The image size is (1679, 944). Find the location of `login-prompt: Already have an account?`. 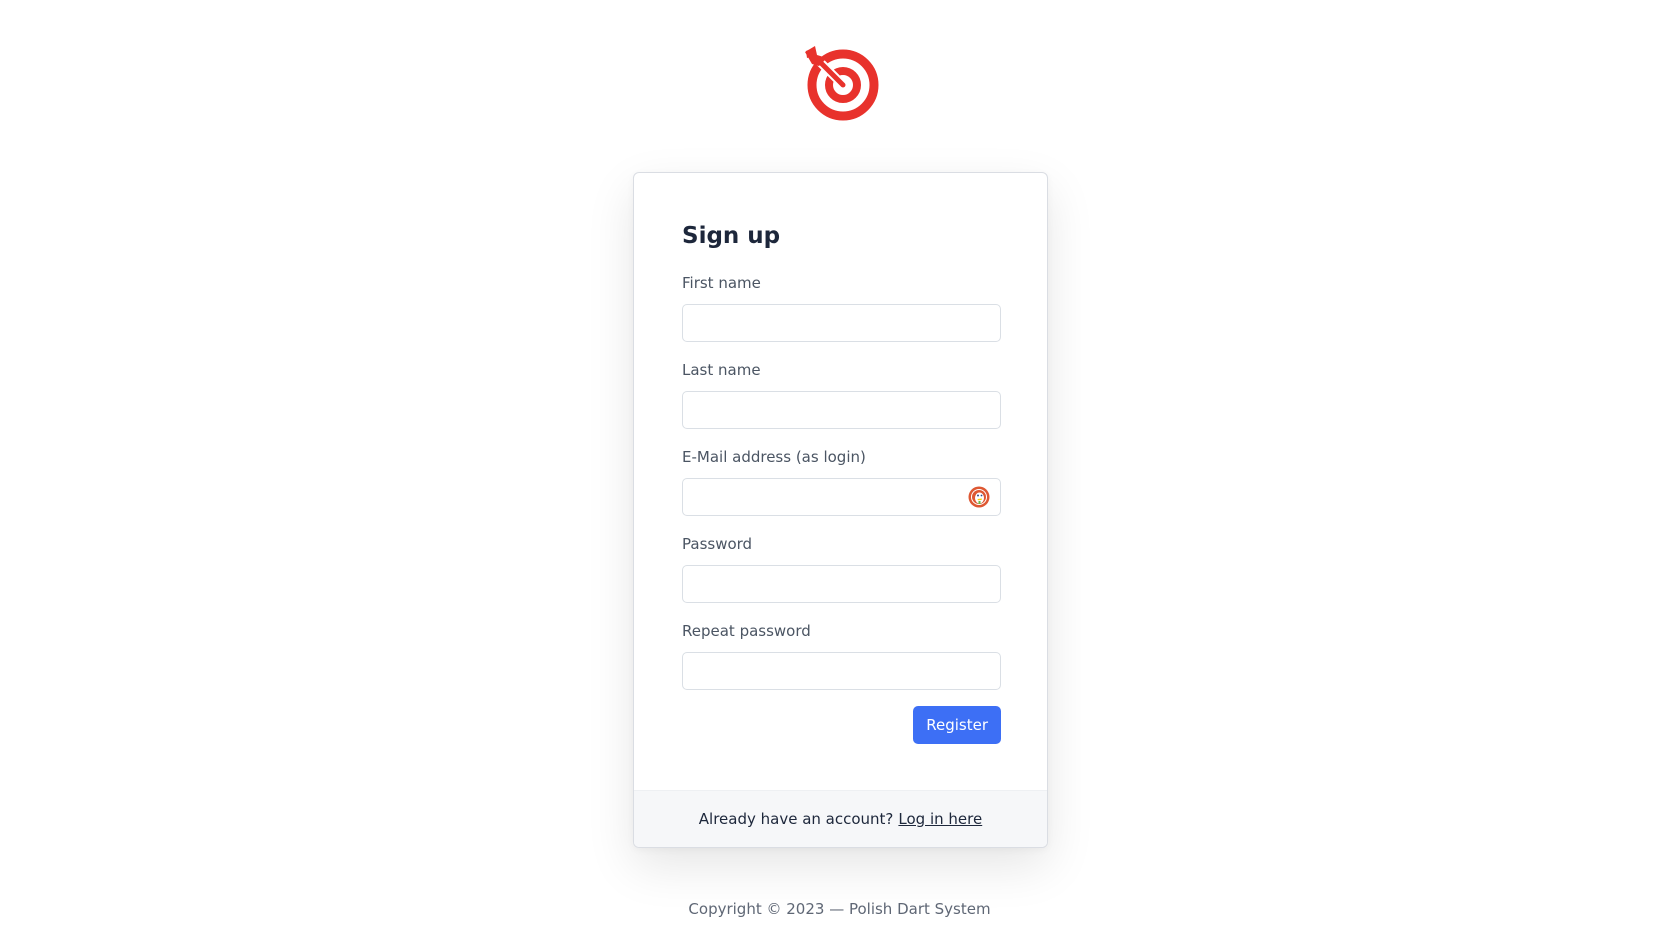

login-prompt: Already have an account? is located at coordinates (796, 819).